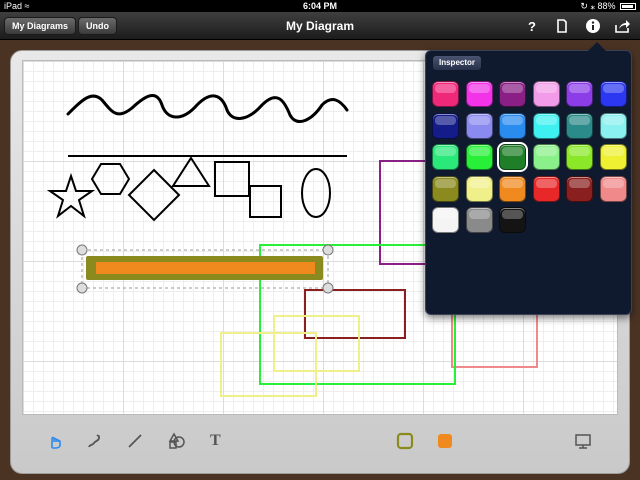  Describe the element at coordinates (584, 6) in the screenshot. I see `rotation-lock-icon: ↻` at that location.